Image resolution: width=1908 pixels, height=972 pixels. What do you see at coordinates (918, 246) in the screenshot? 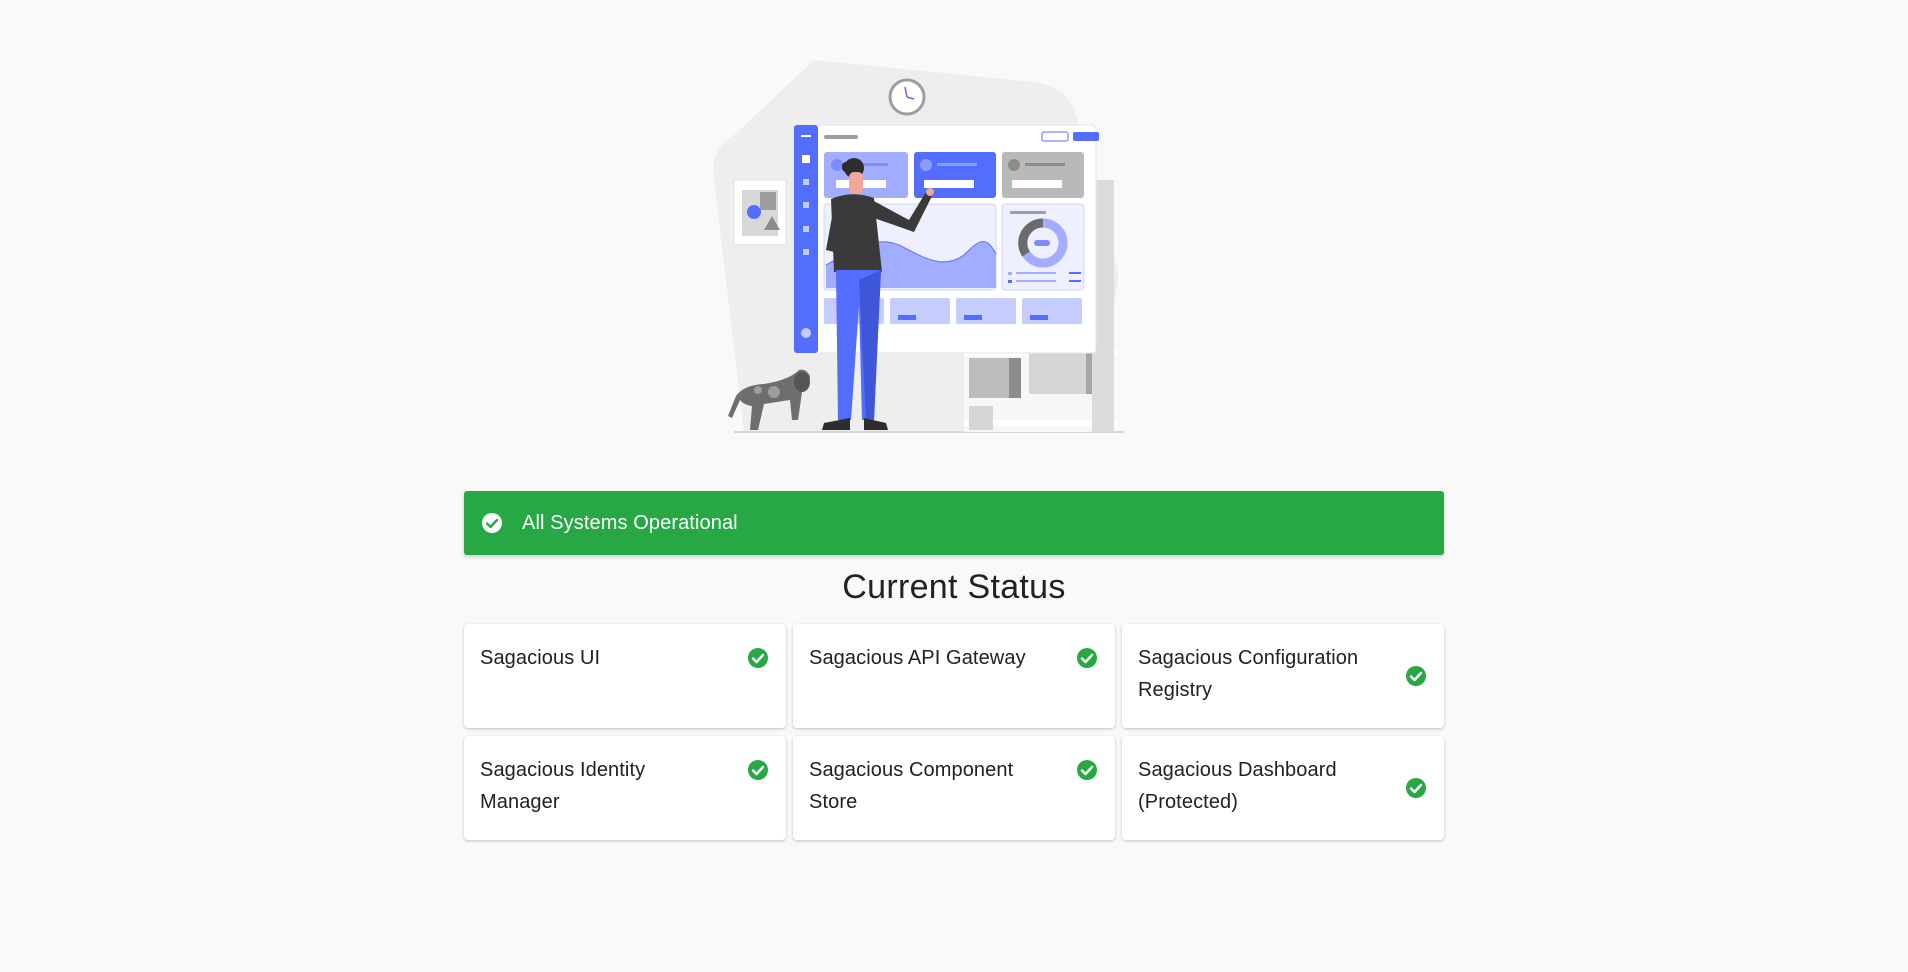
I see `dashboard-illustration` at bounding box center [918, 246].